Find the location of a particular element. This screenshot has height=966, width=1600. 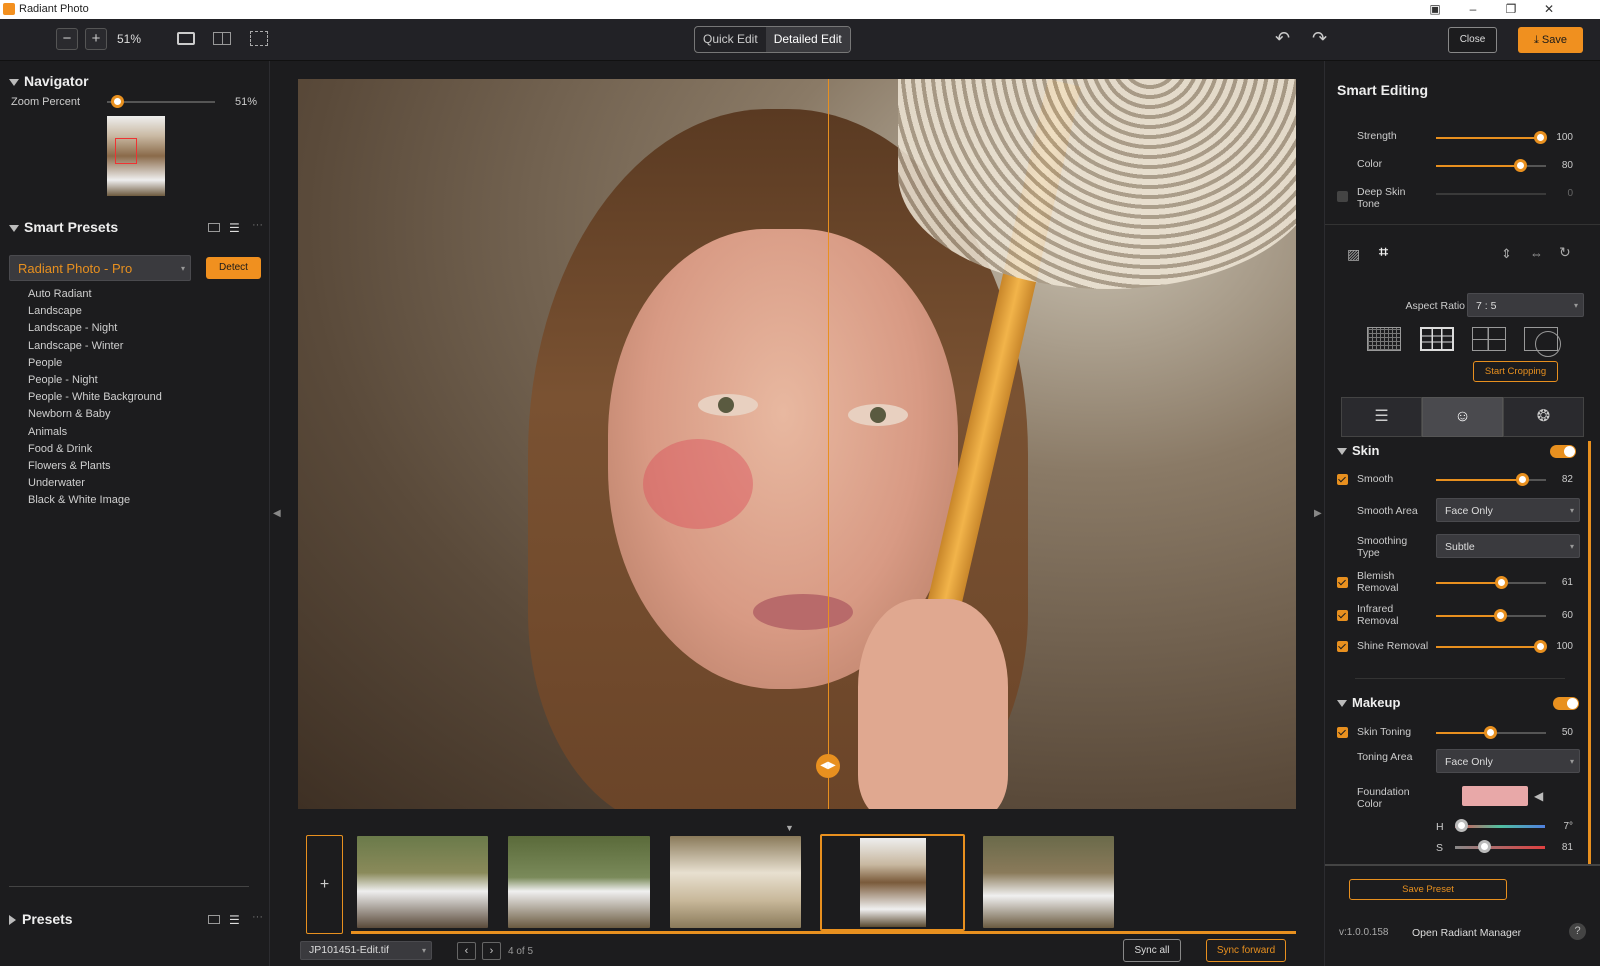

infrared-knob is located at coordinates (1500, 615).